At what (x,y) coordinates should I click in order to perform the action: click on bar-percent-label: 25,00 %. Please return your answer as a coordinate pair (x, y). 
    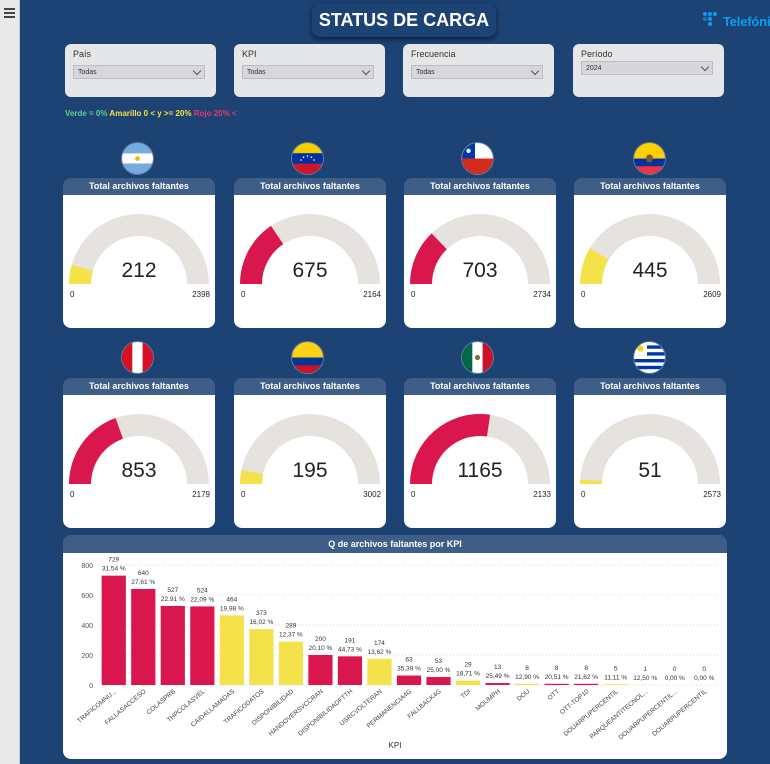
    Looking at the image, I should click on (439, 670).